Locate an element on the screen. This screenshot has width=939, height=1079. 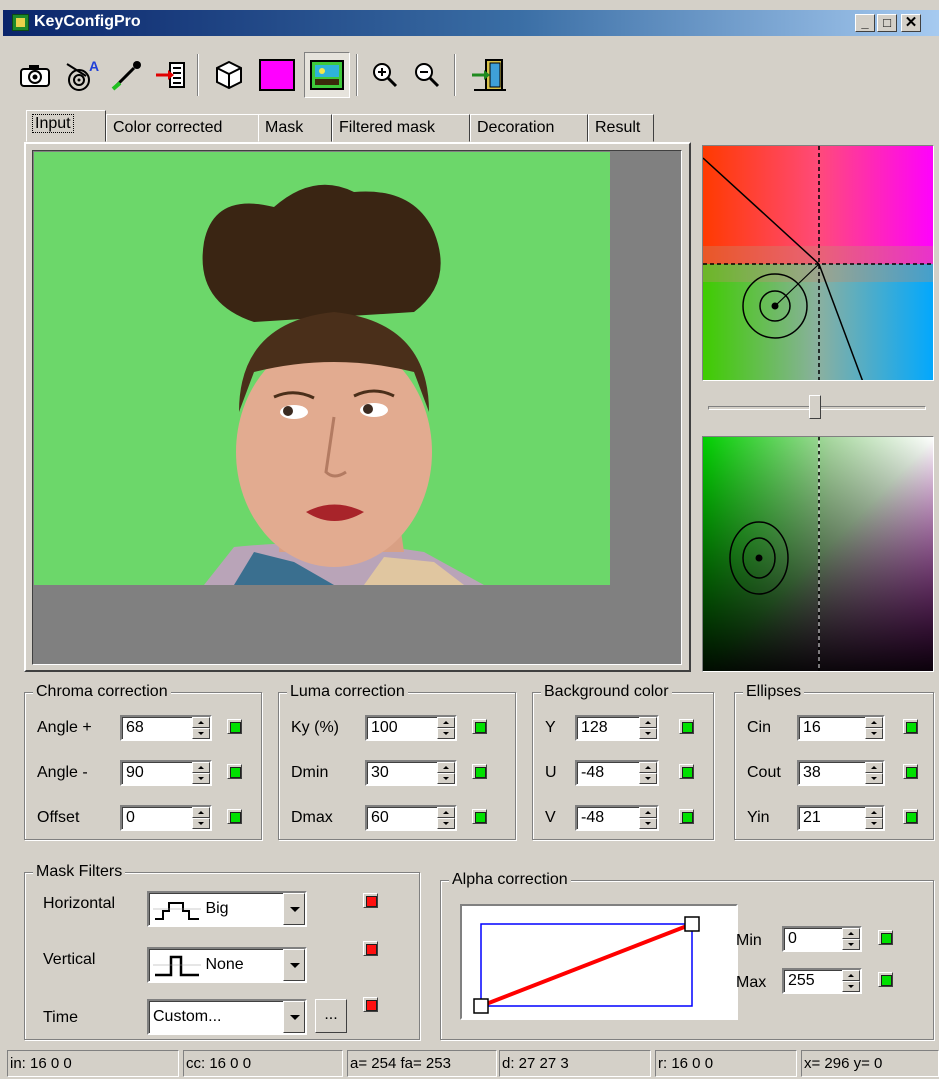
alpha-min-spinner: 0 is located at coordinates (822, 939).